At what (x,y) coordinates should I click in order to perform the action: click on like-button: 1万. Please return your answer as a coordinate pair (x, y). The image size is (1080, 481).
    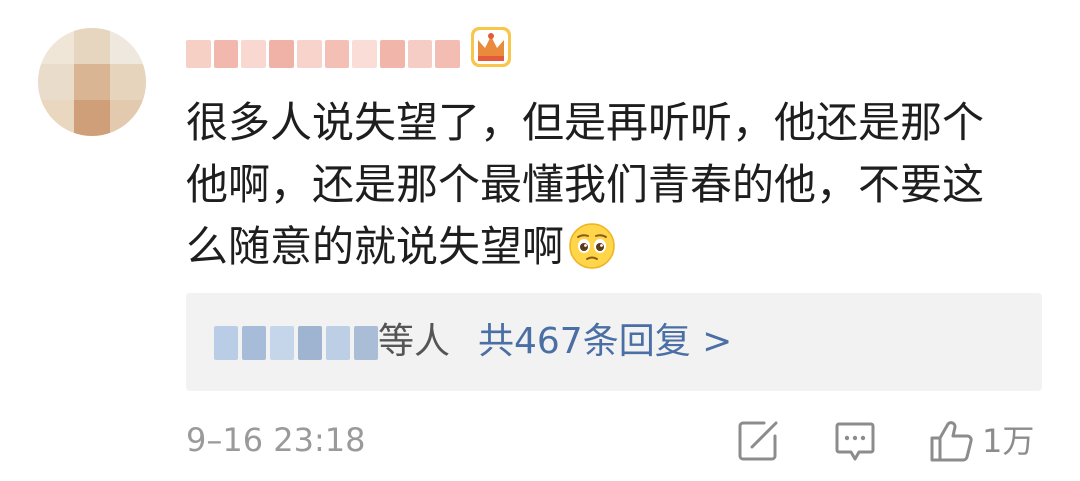
    Looking at the image, I should click on (988, 441).